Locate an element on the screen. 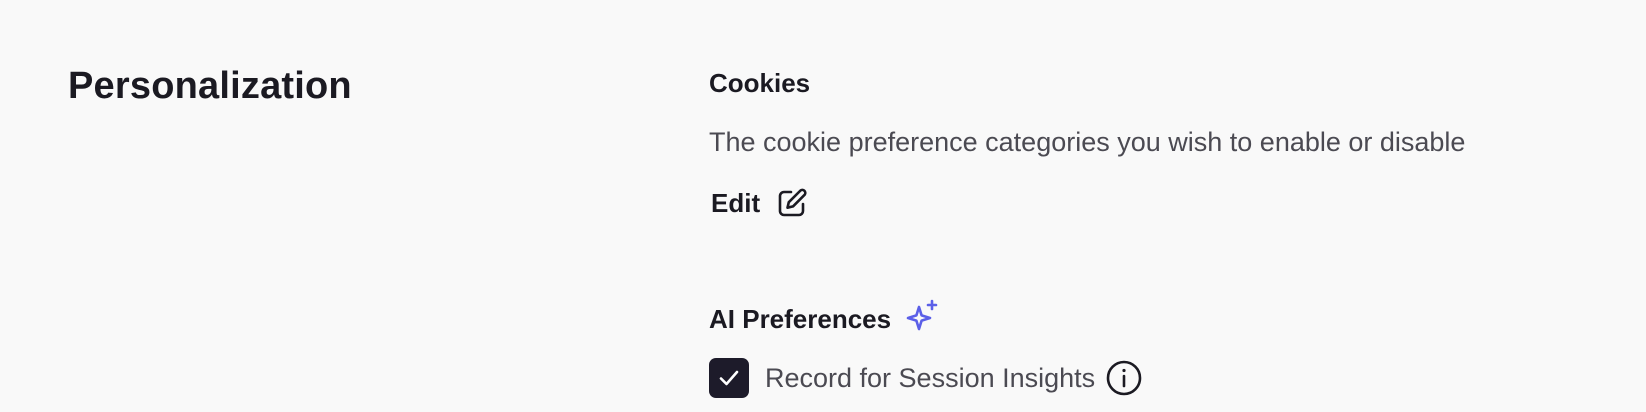 This screenshot has width=1646, height=412. session-insights-checkbox is located at coordinates (729, 378).